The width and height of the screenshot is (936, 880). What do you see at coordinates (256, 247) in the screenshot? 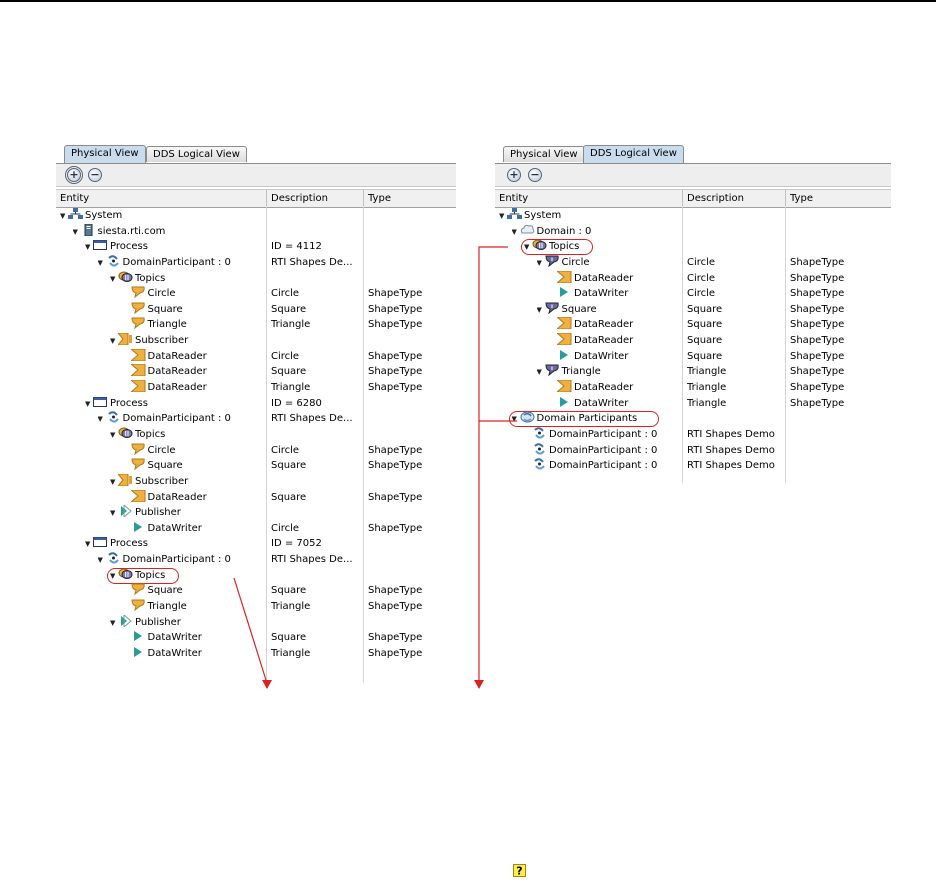
I see `table-row: ▼ Process ID = 4112` at bounding box center [256, 247].